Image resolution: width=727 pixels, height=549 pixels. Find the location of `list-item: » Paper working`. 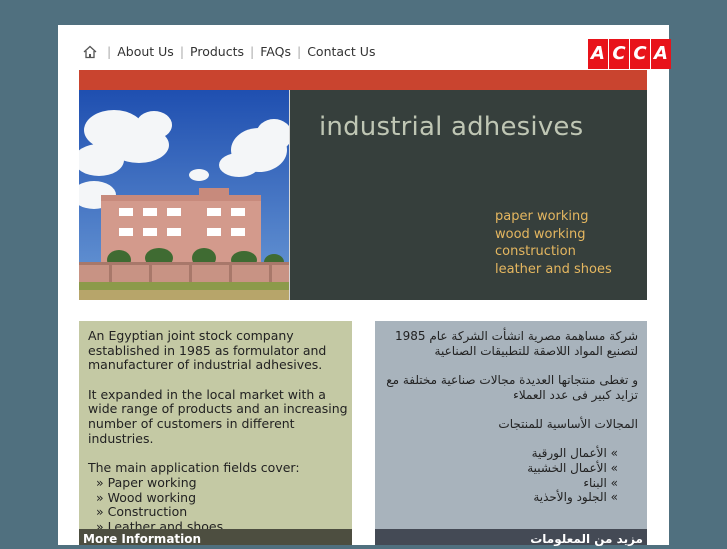

list-item: » Paper working is located at coordinates (146, 482).